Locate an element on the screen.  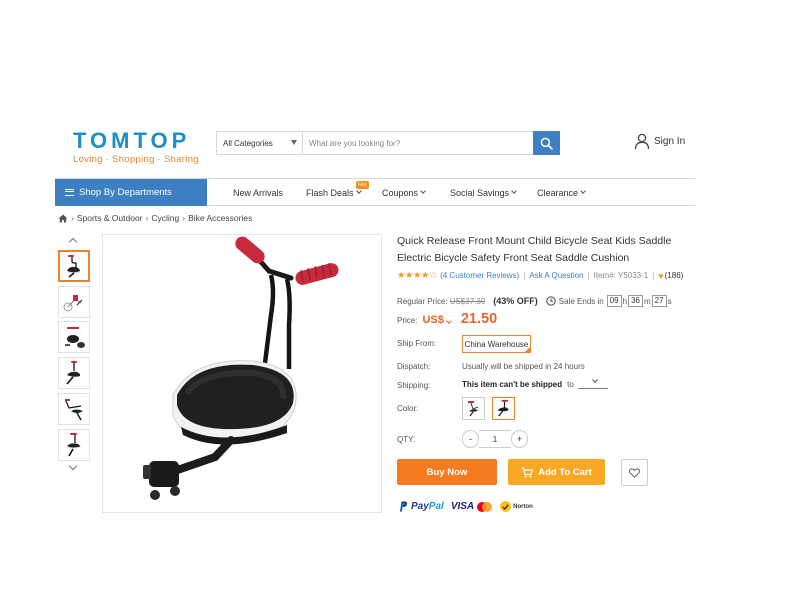
regular-price: US$37.30 is located at coordinates (467, 301).